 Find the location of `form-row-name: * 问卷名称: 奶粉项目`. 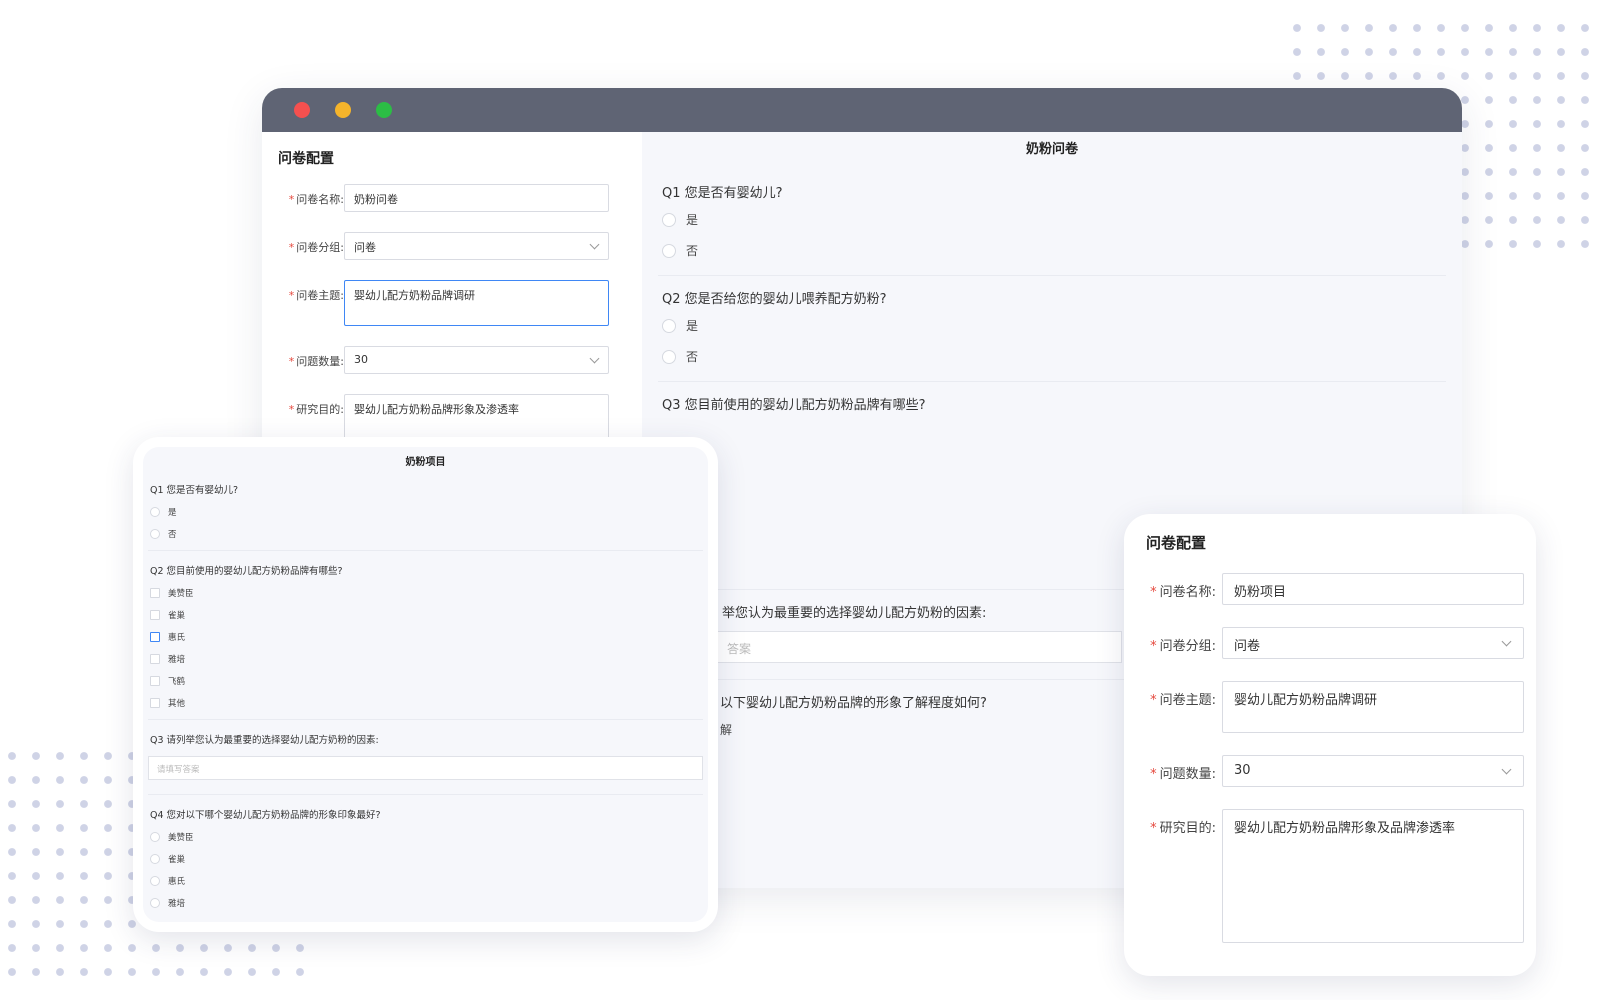

form-row-name: * 问卷名称: 奶粉项目 is located at coordinates (1335, 589).